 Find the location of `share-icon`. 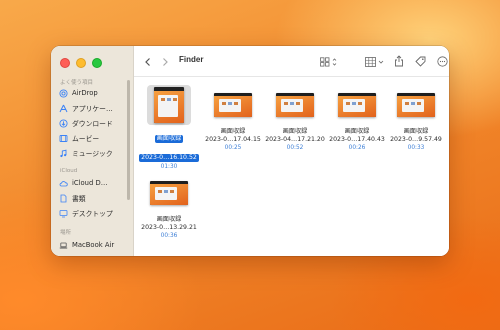

share-icon is located at coordinates (399, 61).